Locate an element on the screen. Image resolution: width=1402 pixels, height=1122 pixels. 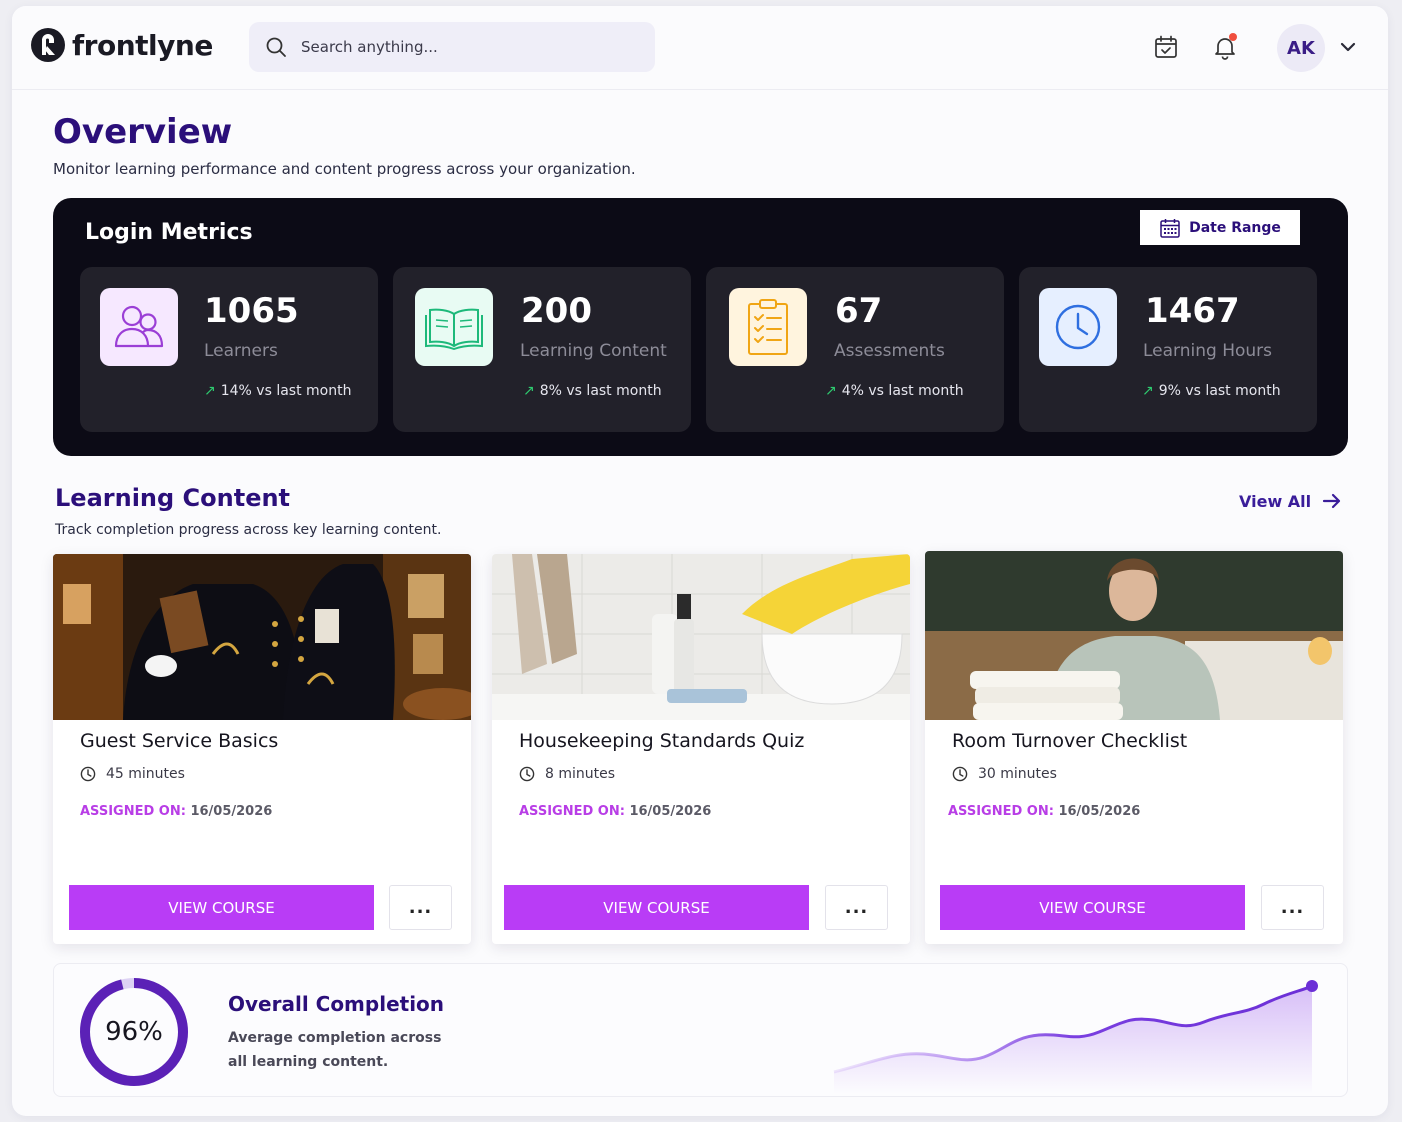
metric-card-learning-hours: 1467 Learning Hours ↗ 9% vs last month is located at coordinates (1168, 349).